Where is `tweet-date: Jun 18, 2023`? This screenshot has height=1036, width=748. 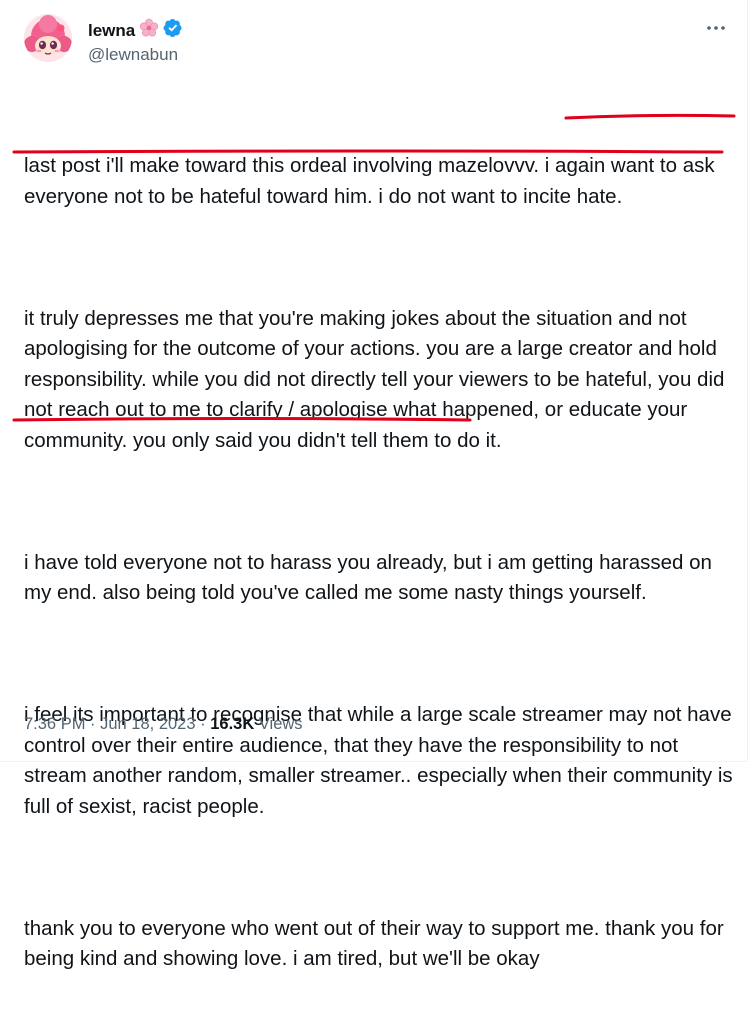 tweet-date: Jun 18, 2023 is located at coordinates (147, 724).